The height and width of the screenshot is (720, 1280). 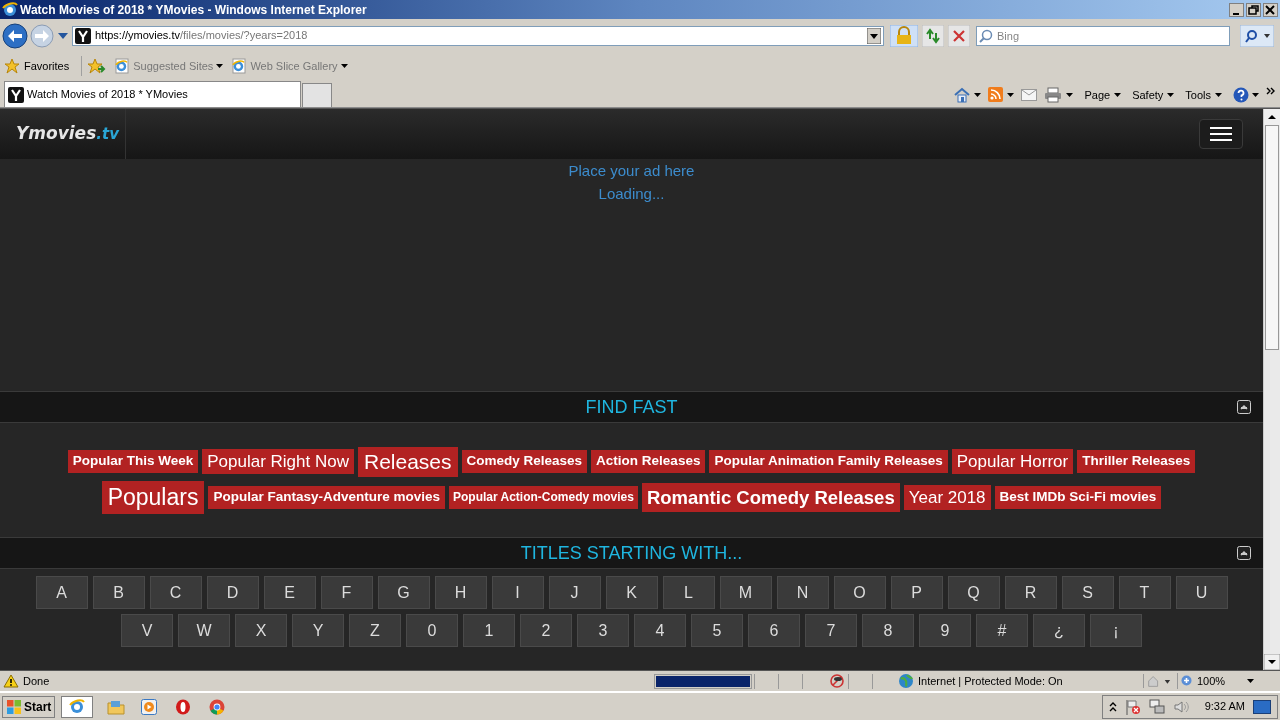 What do you see at coordinates (1201, 592) in the screenshot?
I see `letter-button: U` at bounding box center [1201, 592].